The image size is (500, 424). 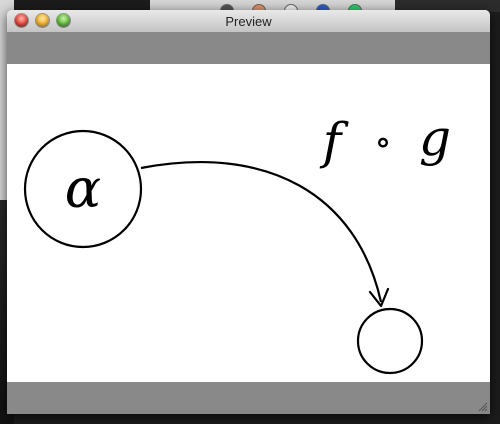 What do you see at coordinates (482, 406) in the screenshot?
I see `resize-grip-icon` at bounding box center [482, 406].